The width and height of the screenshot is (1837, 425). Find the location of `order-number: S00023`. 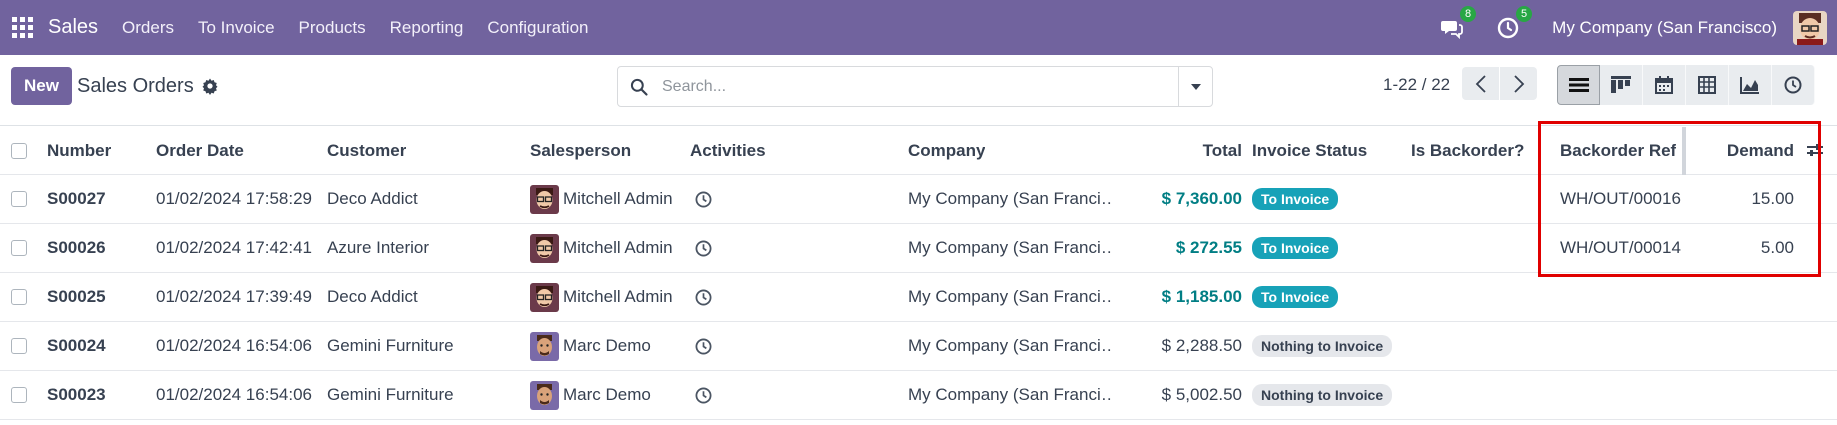

order-number: S00023 is located at coordinates (76, 394).